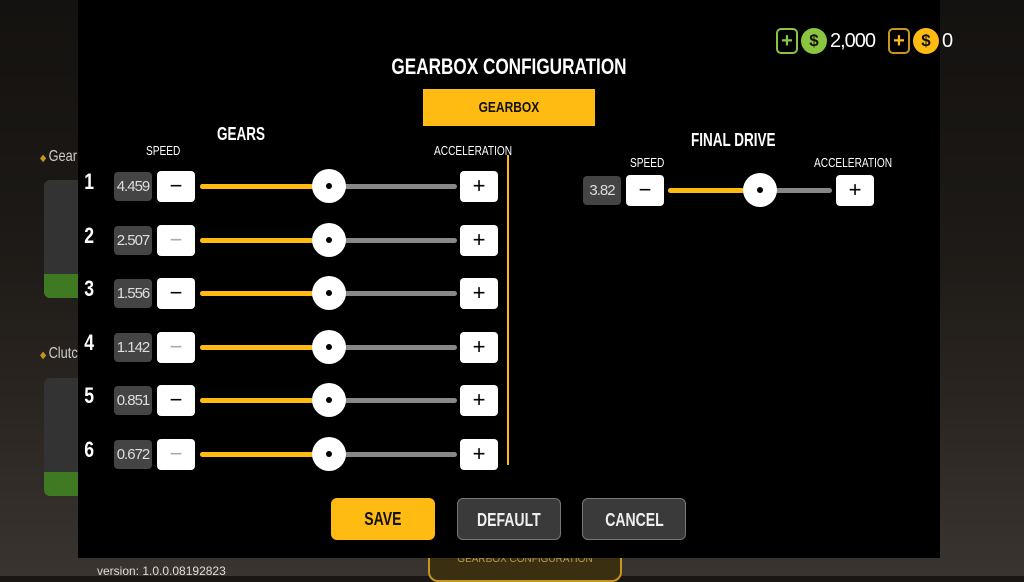 The height and width of the screenshot is (582, 1024). I want to click on side-label-gear: Gear, so click(58, 157).